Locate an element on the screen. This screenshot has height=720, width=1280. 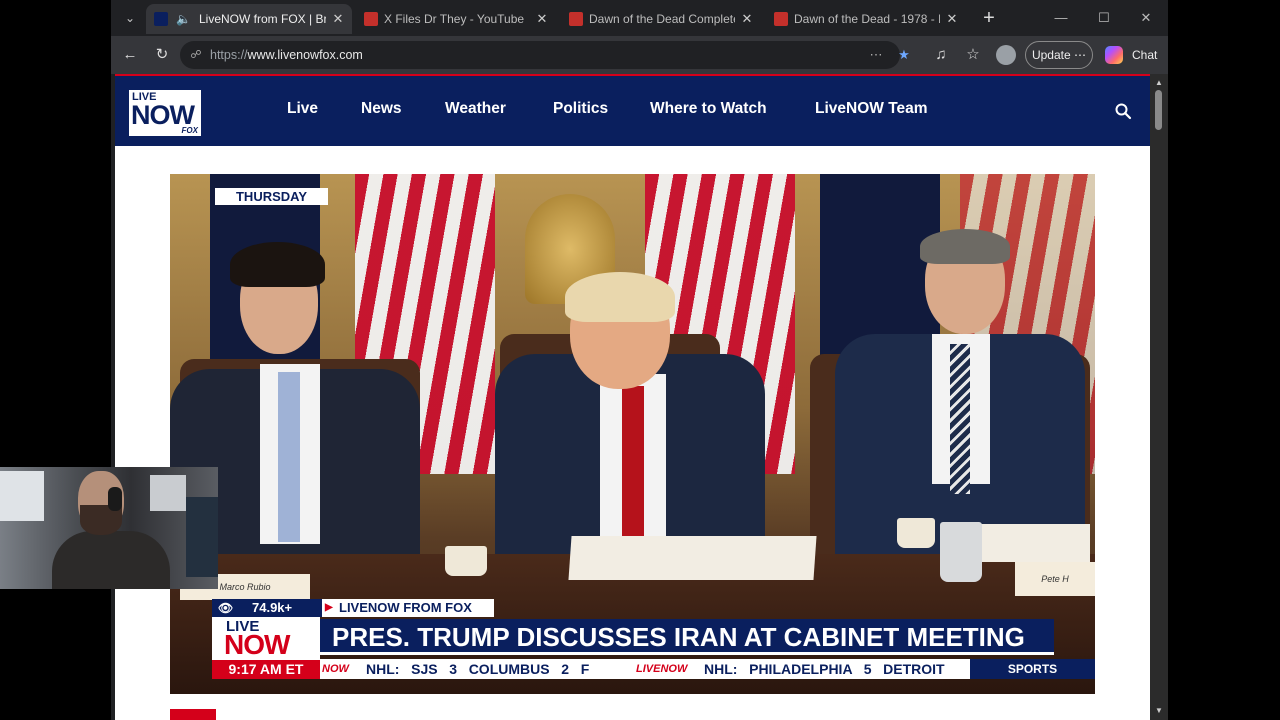
reading-mode-icon: ⋯ is located at coordinates (876, 55).